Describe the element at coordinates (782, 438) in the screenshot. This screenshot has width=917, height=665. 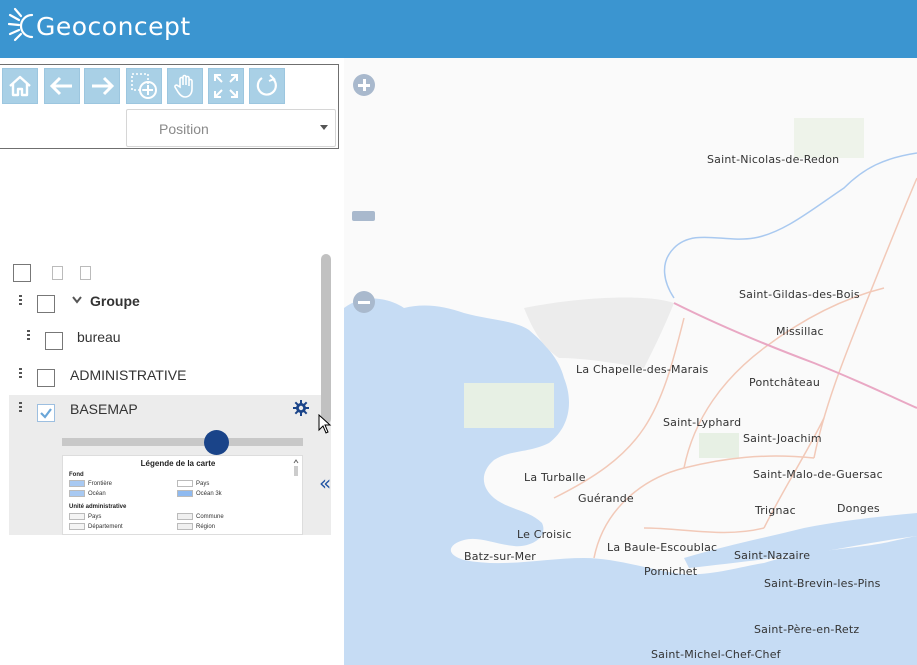
I see `place-label: Saint-Joachim` at that location.